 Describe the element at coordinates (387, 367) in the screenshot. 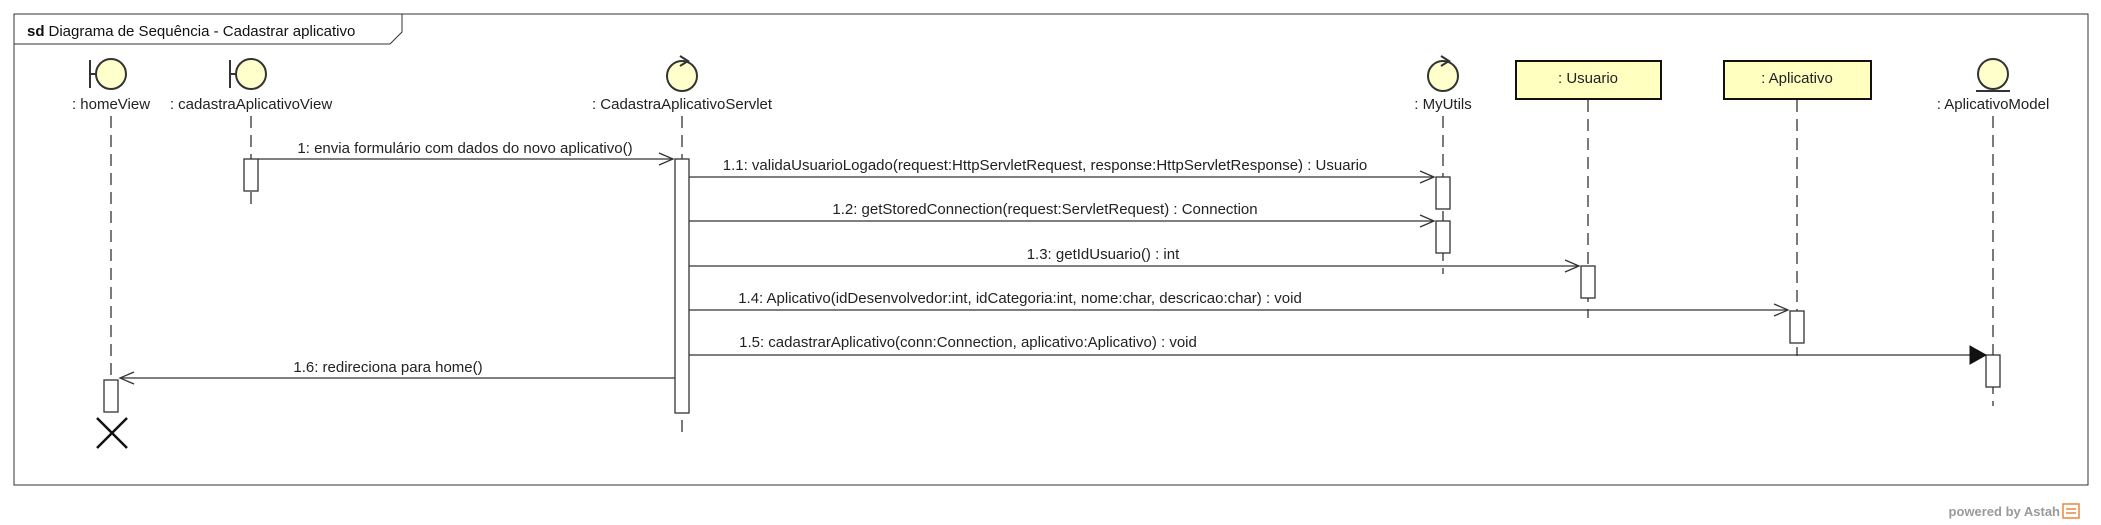

I see `message-label-1-6: 1.6: redireciona para home()` at that location.